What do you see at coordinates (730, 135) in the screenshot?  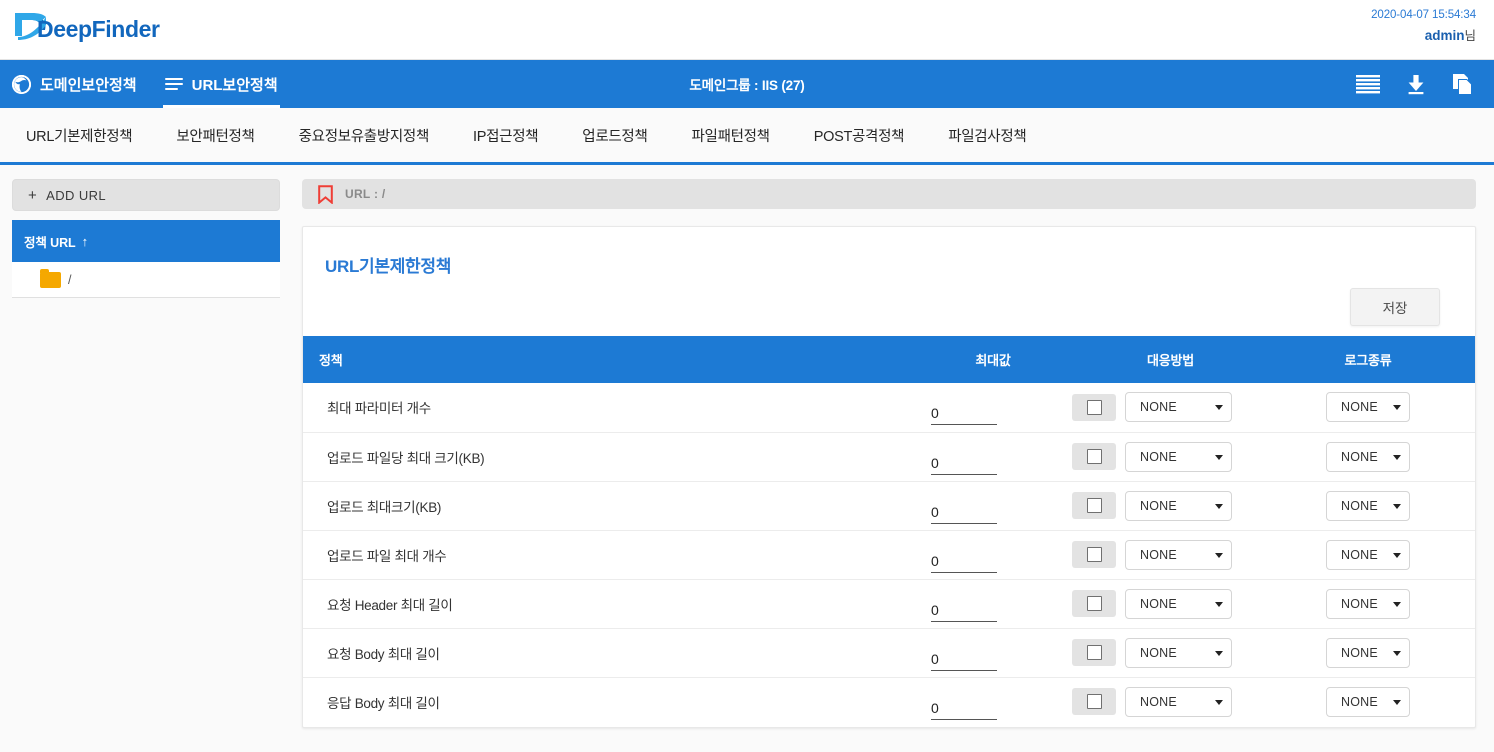 I see `tab-file-pattern: 파일패턴정책` at bounding box center [730, 135].